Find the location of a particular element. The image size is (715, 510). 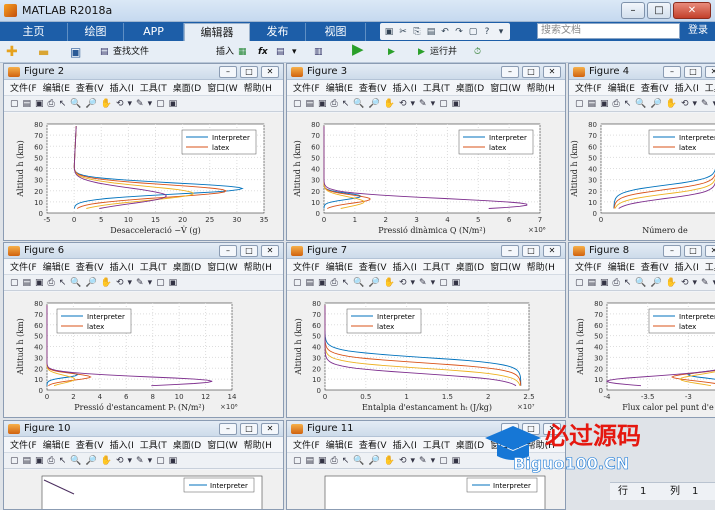

figure-menu-item: 桌面(D is located at coordinates (470, 266).